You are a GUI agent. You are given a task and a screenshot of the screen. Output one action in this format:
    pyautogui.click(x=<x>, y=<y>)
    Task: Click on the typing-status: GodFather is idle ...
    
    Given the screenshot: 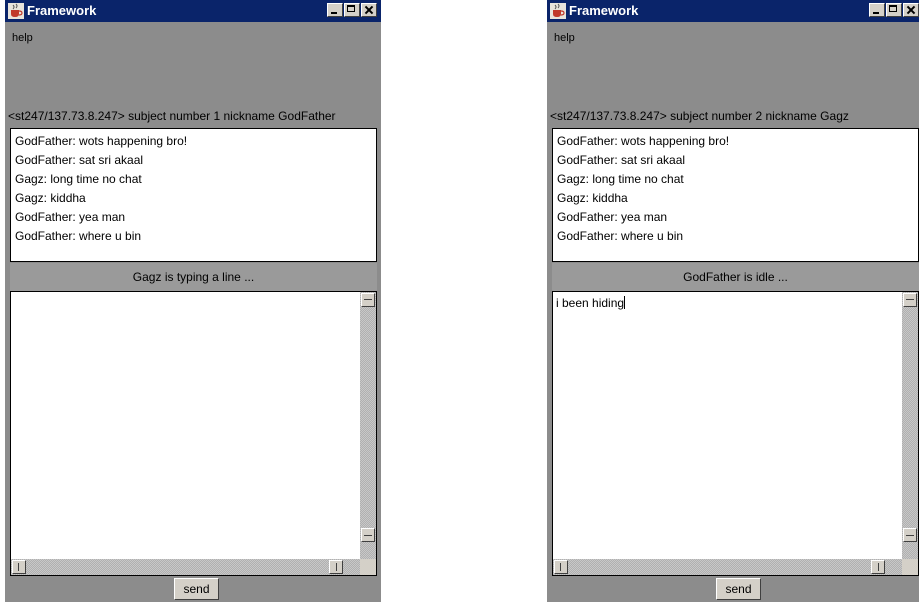 What is the action you would take?
    pyautogui.click(x=735, y=277)
    